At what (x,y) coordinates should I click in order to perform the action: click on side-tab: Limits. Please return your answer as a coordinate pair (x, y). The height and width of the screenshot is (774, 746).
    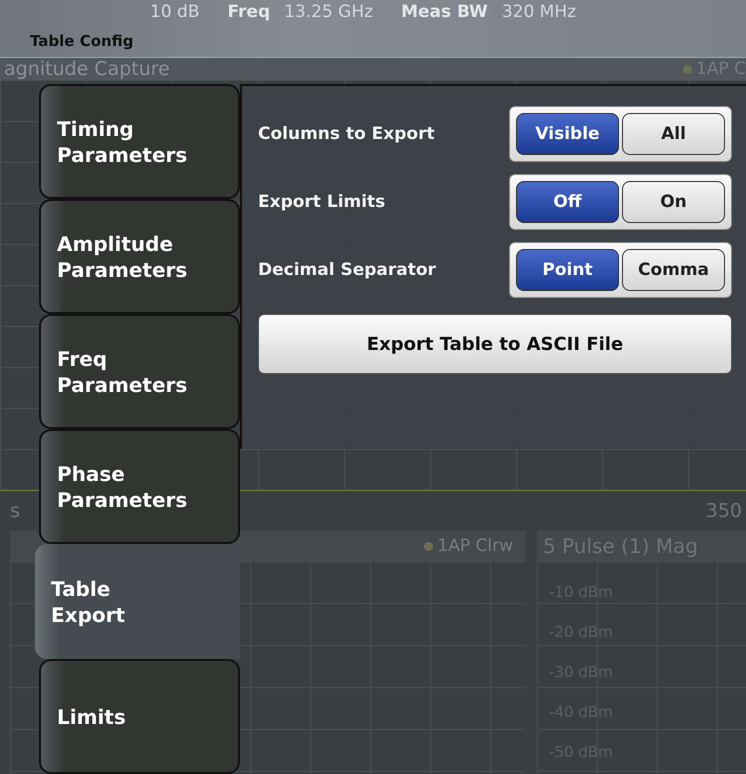
    Looking at the image, I should click on (139, 716).